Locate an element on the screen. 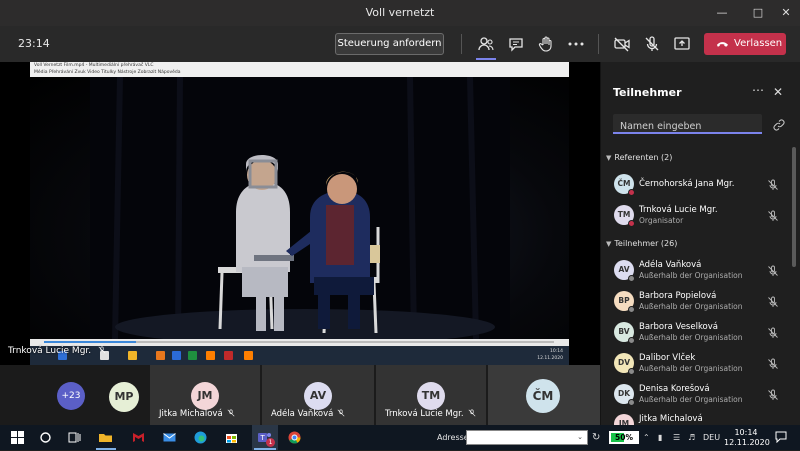  avatar: ČM is located at coordinates (543, 396).